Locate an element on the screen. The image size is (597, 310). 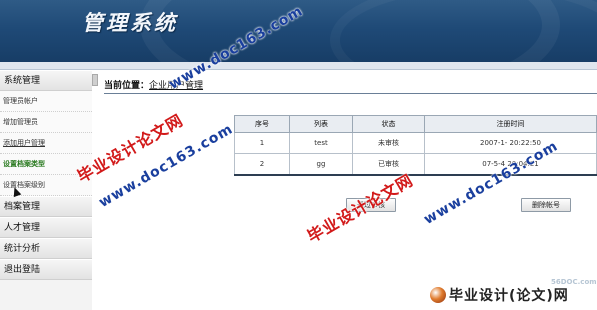
sidebar-scrollbar is located at coordinates (95, 190).